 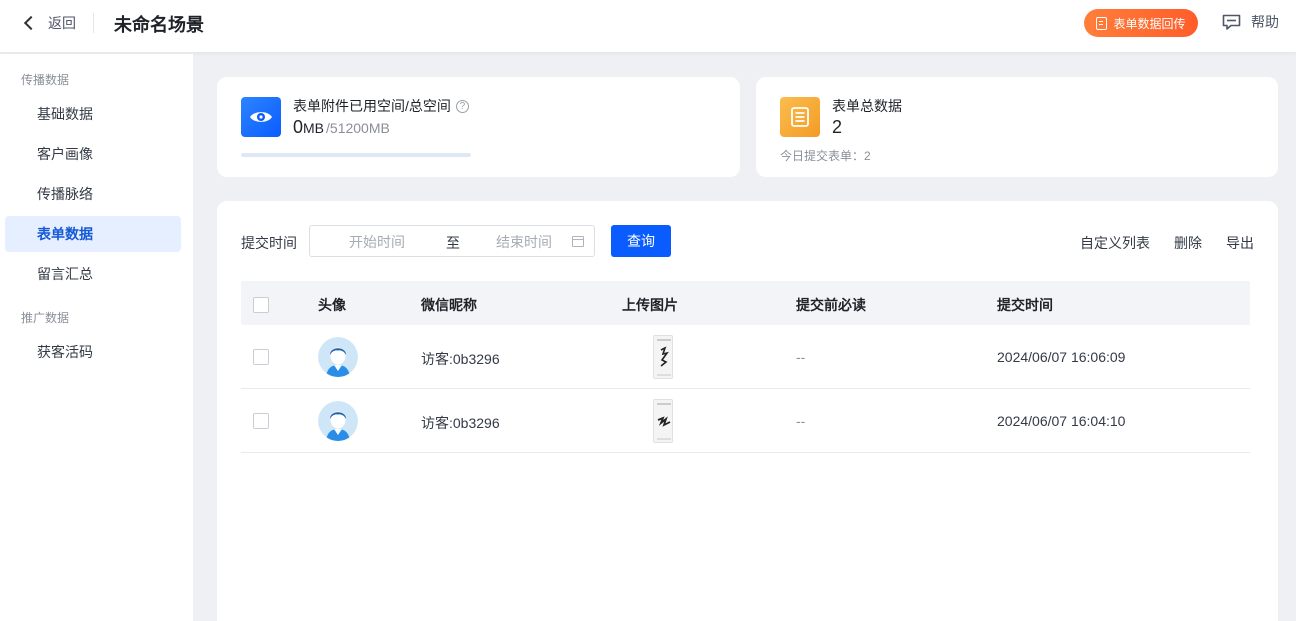 What do you see at coordinates (358, 128) in the screenshot?
I see `storage-total: /51200MB` at bounding box center [358, 128].